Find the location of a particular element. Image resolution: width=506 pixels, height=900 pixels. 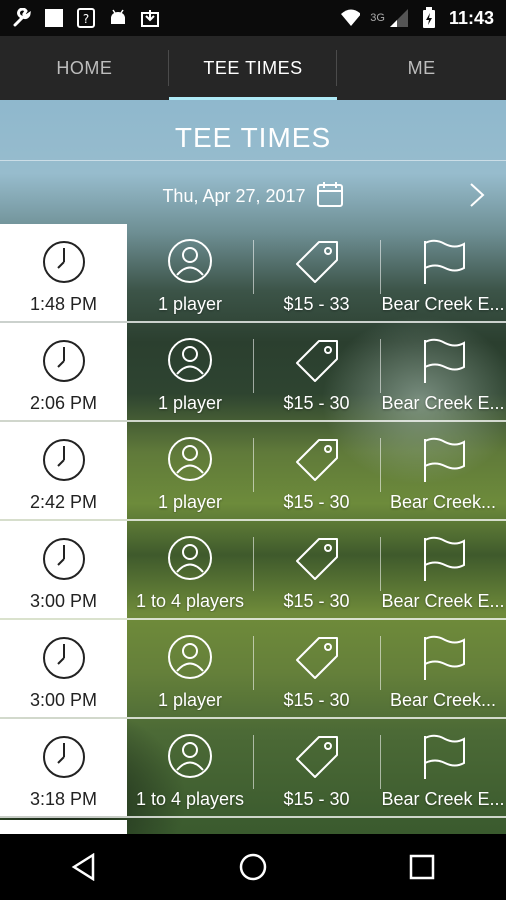

tee-time: 3:18 PM is located at coordinates (63, 799).